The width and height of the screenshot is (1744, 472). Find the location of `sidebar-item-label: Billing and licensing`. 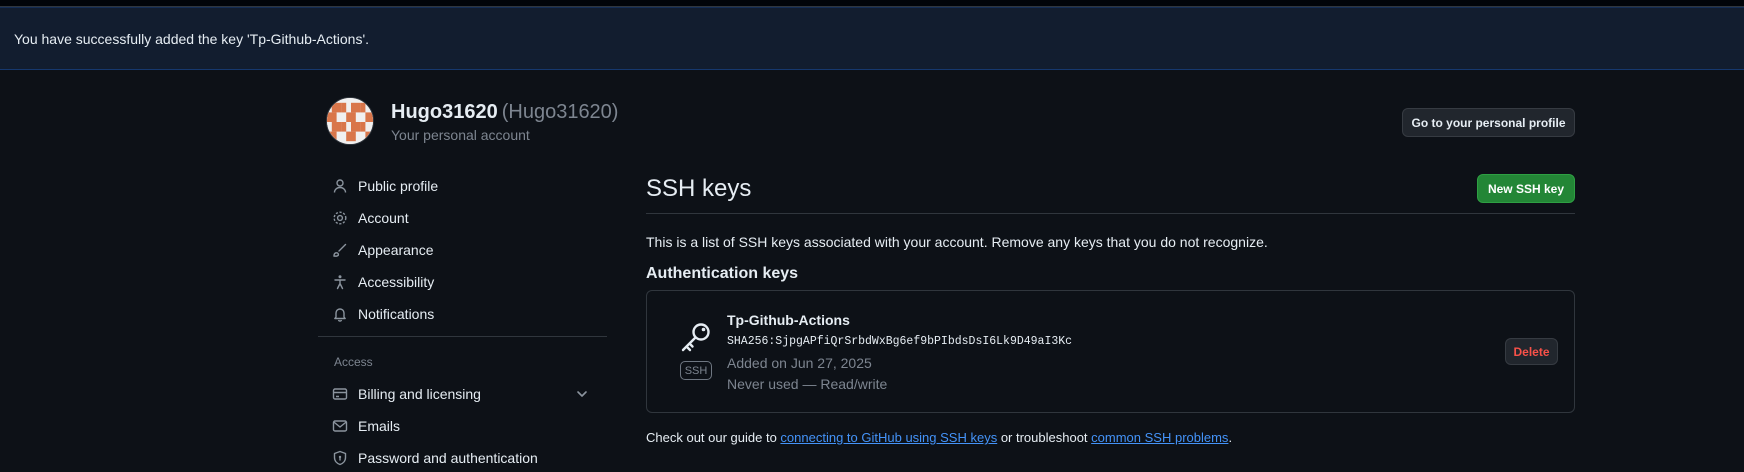

sidebar-item-label: Billing and licensing is located at coordinates (419, 394).